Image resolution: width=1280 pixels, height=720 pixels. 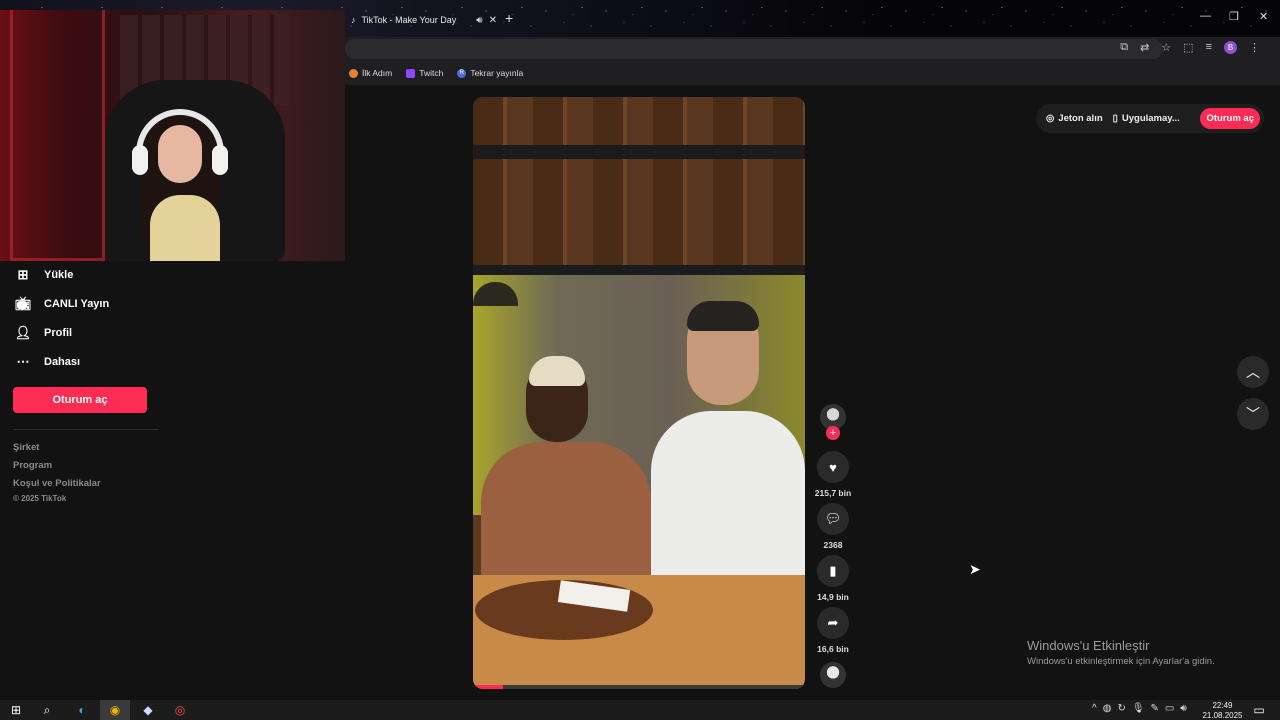 What do you see at coordinates (1222, 715) in the screenshot?
I see `clock-date: 21.08.2025` at bounding box center [1222, 715].